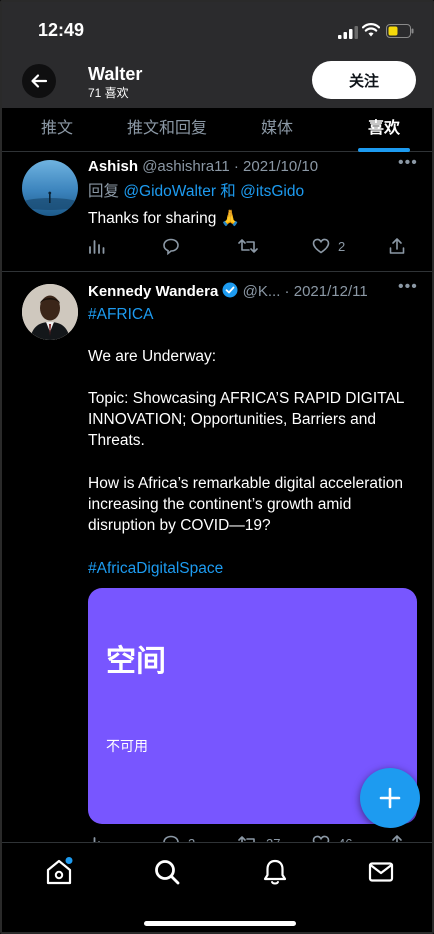 Image resolution: width=434 pixels, height=934 pixels. I want to click on reply-icon, so click(171, 246).